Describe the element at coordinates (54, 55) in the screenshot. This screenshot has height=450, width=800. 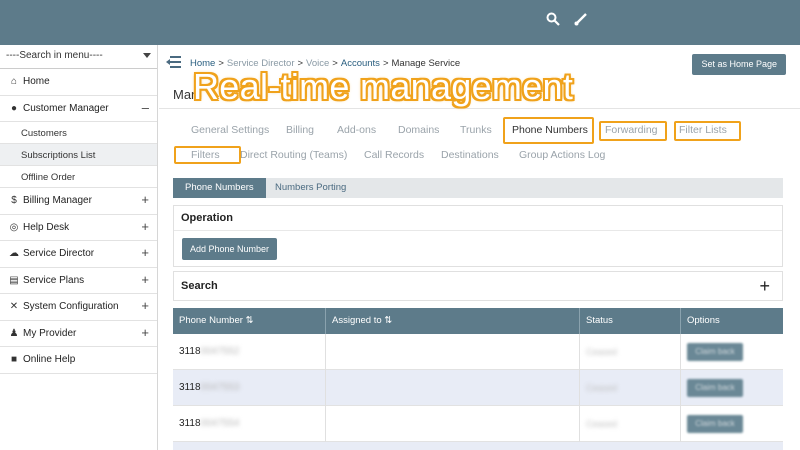
I see `menu-search-label: ----Search in menu----` at that location.